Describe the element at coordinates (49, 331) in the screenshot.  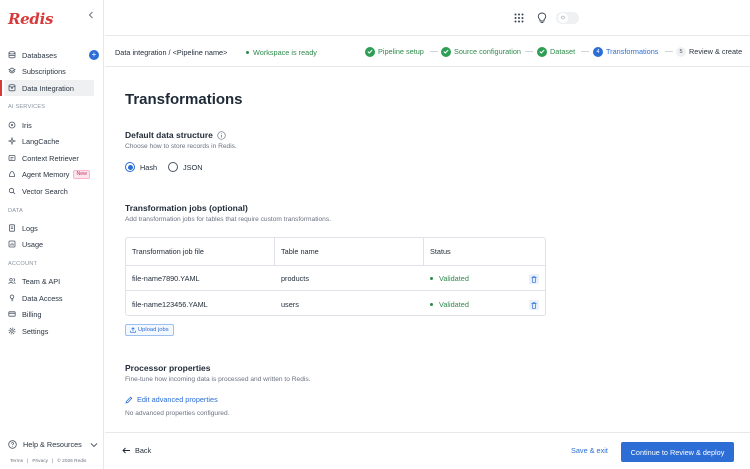
I see `sidebar-item-settings: Settings` at that location.